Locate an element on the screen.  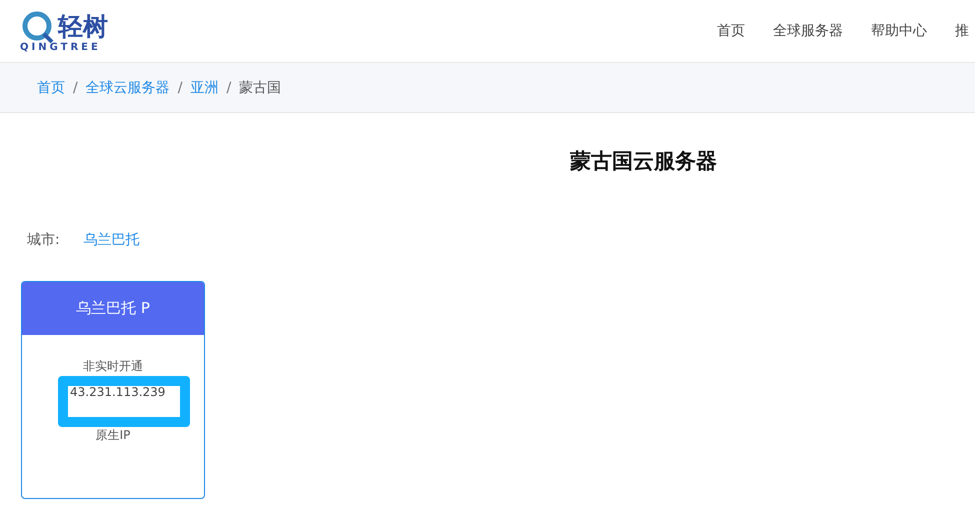
city-label: 城市: is located at coordinates (43, 240).